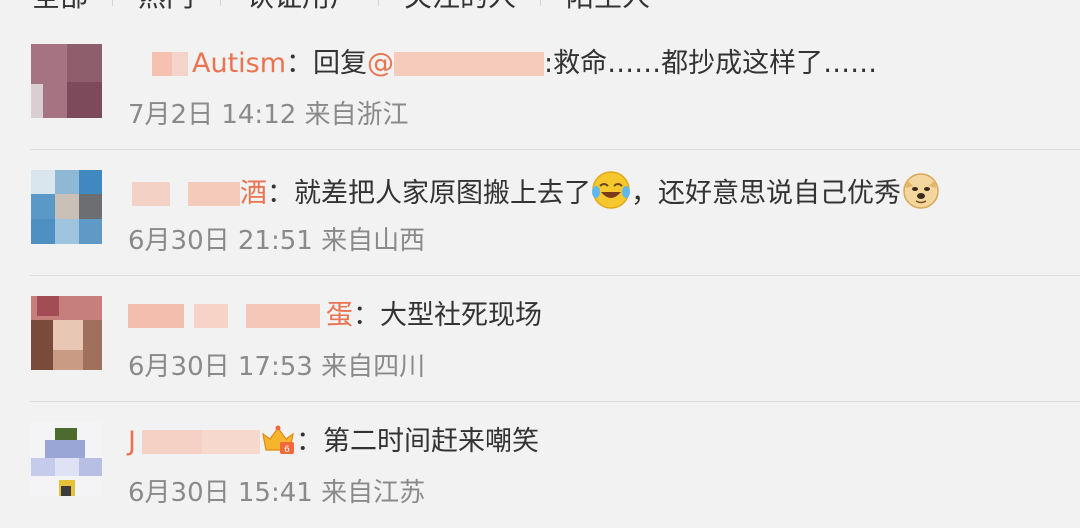 The height and width of the screenshot is (528, 1080). I want to click on tab-following: 关注的人, so click(460, 8).